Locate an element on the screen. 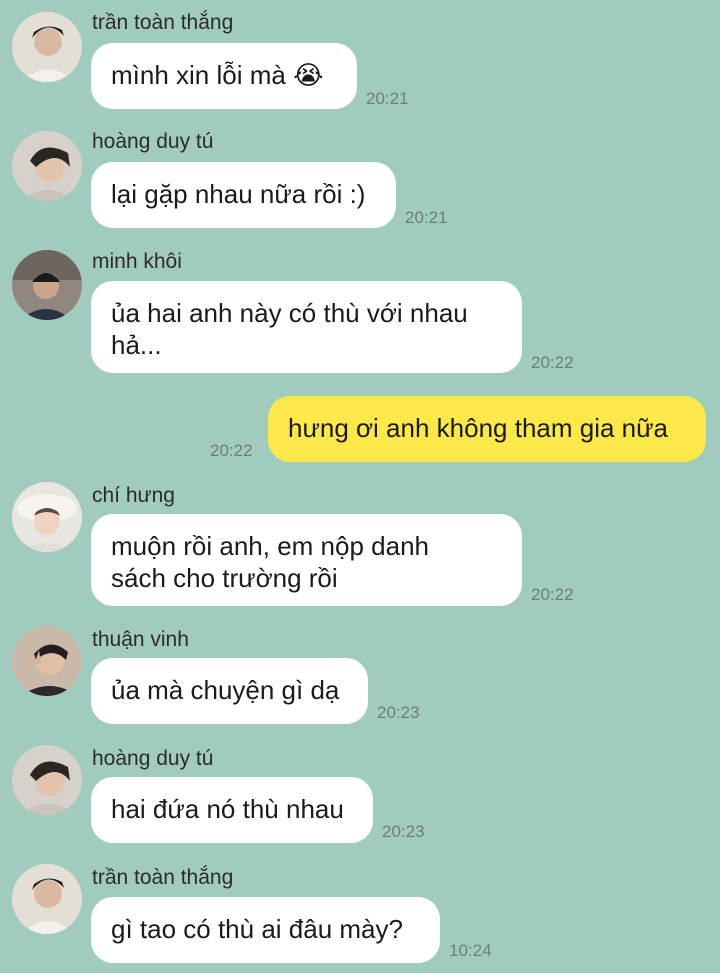 The image size is (720, 973). sender-name: minh khôi is located at coordinates (137, 261).